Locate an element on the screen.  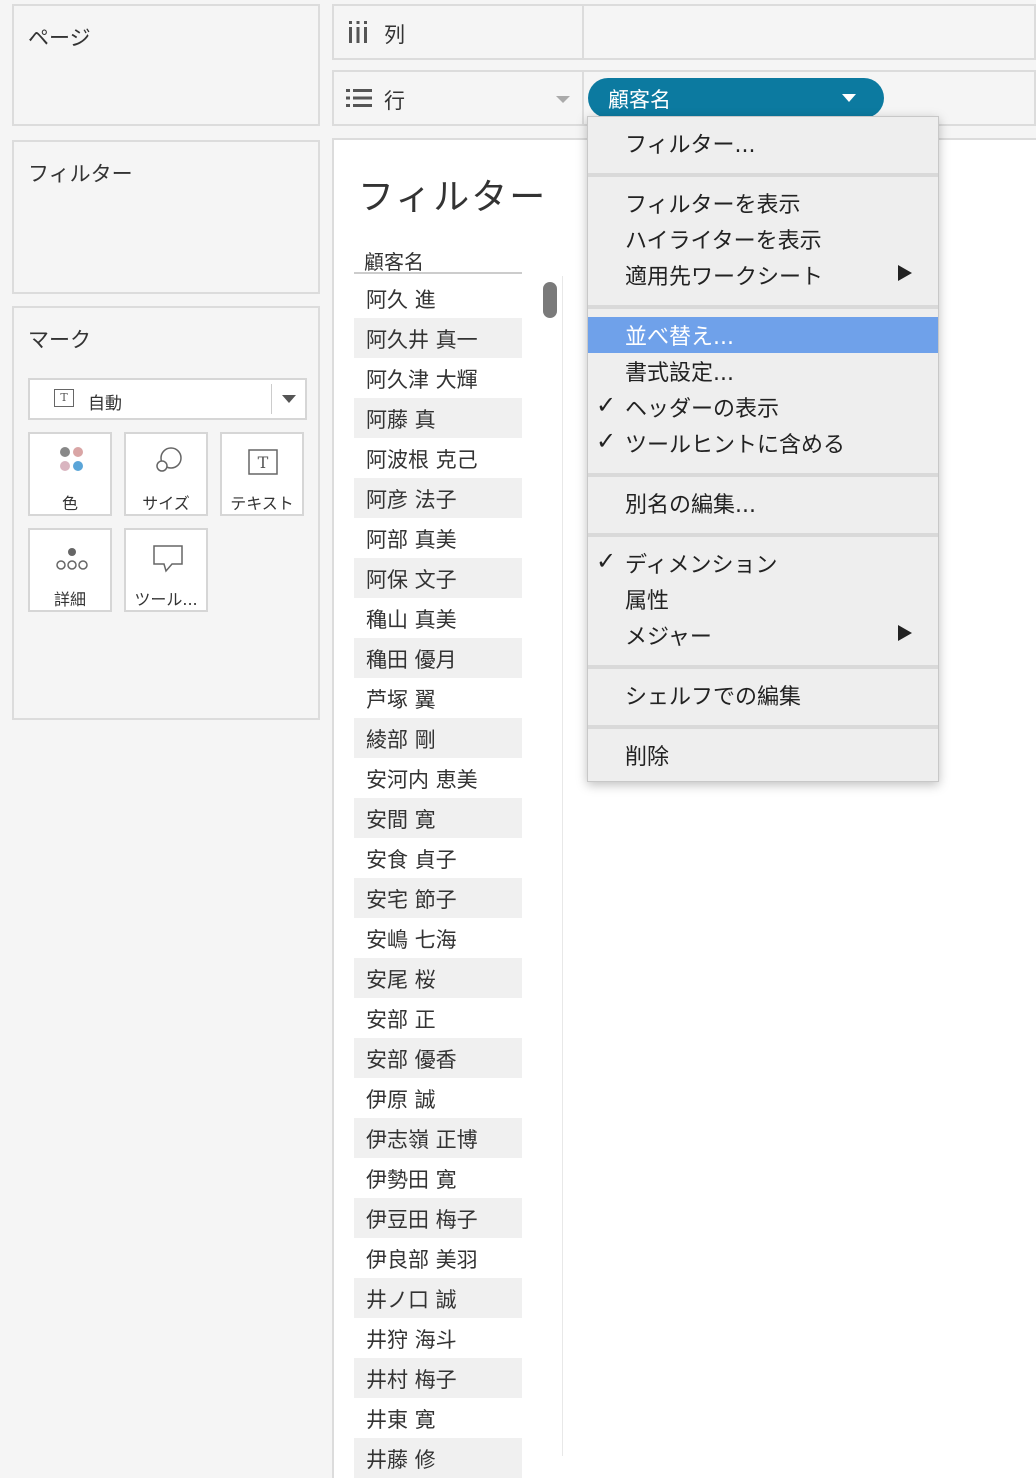
column-header: 顧客名 is located at coordinates (438, 259).